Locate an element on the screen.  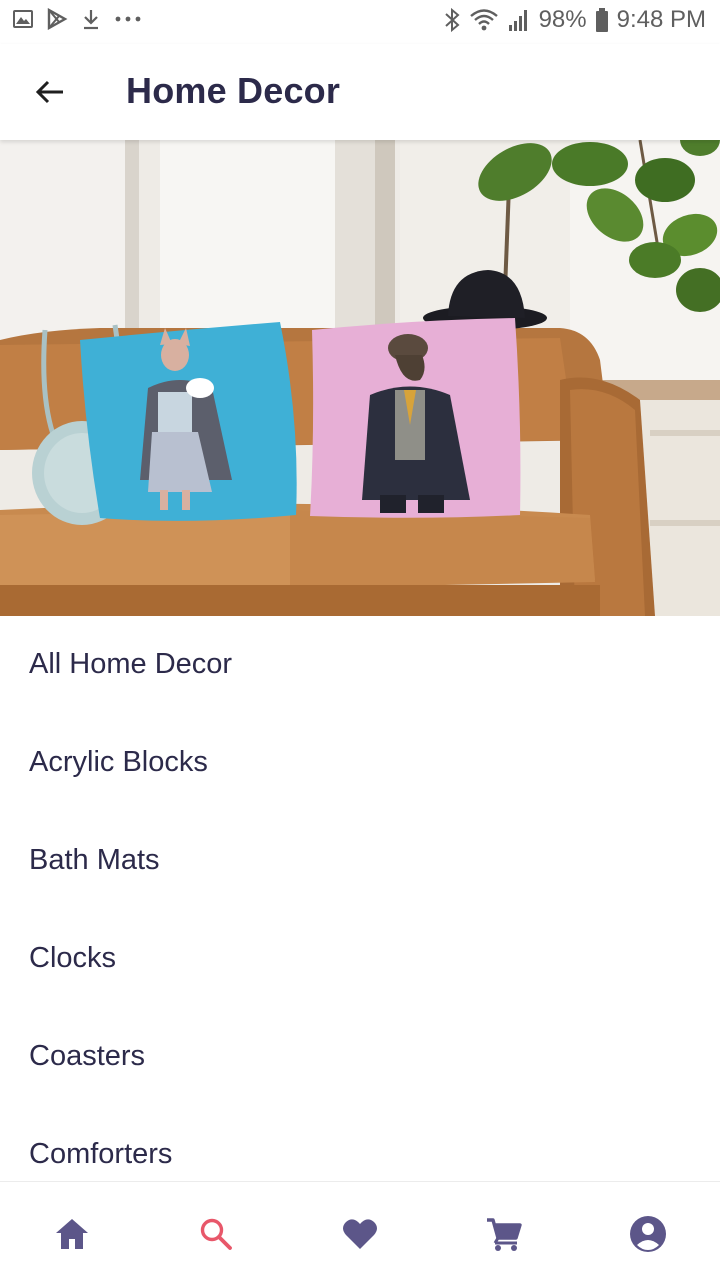
back-button is located at coordinates (50, 92).